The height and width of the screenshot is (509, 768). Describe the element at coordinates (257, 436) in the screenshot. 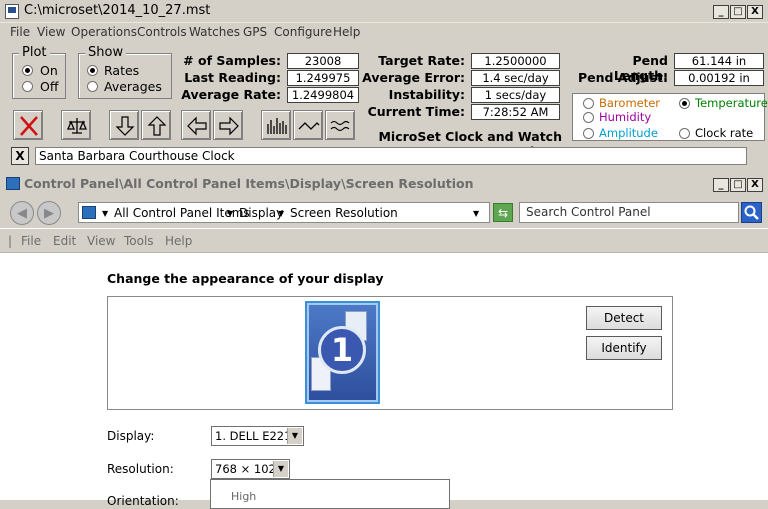

I see `display-select: 1. DELL E2210 ▼` at that location.